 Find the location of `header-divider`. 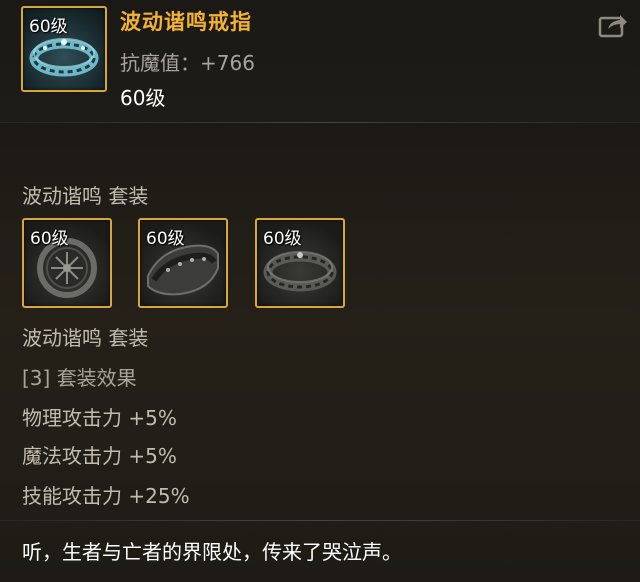

header-divider is located at coordinates (320, 122).